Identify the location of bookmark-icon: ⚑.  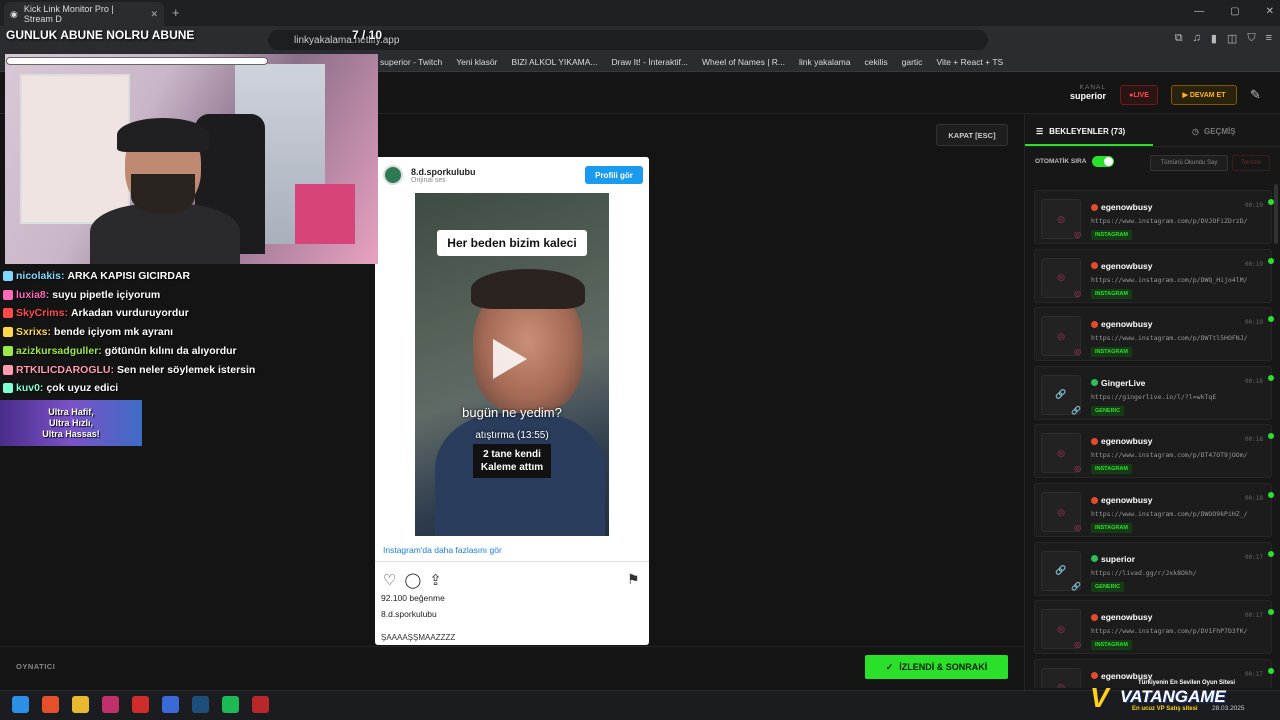
(633, 579).